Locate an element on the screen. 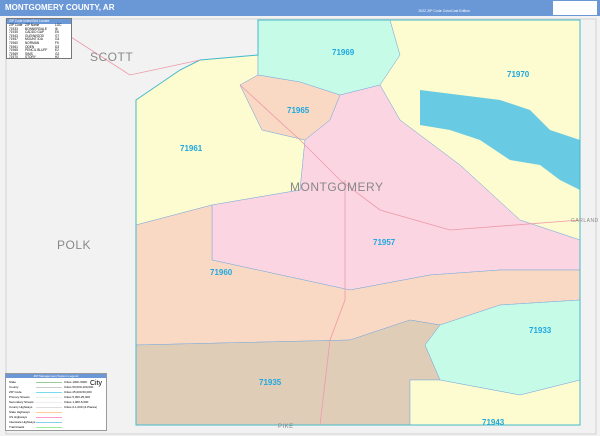 This screenshot has width=600, height=436. legend-city-label: Cities 50,000-100,000 is located at coordinates (79, 387).